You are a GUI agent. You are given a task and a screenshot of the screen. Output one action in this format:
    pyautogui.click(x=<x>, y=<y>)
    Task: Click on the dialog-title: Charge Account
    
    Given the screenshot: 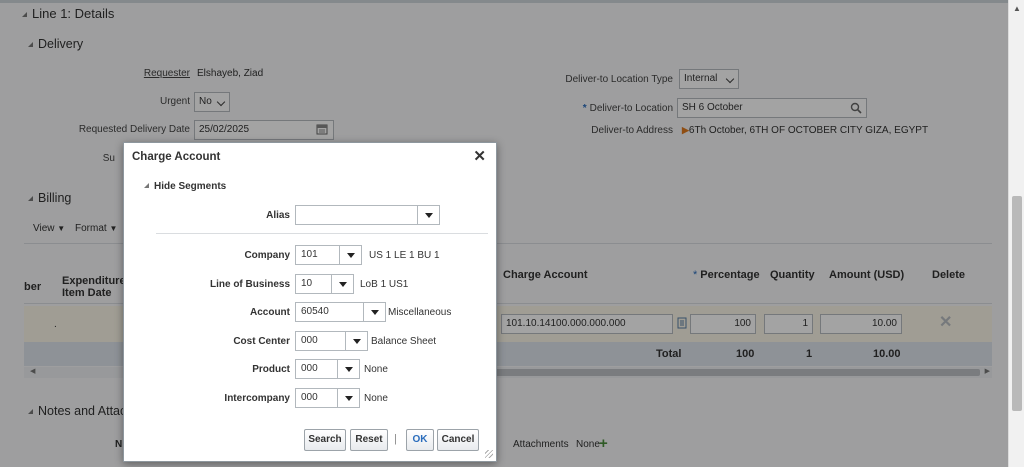 What is the action you would take?
    pyautogui.click(x=176, y=157)
    